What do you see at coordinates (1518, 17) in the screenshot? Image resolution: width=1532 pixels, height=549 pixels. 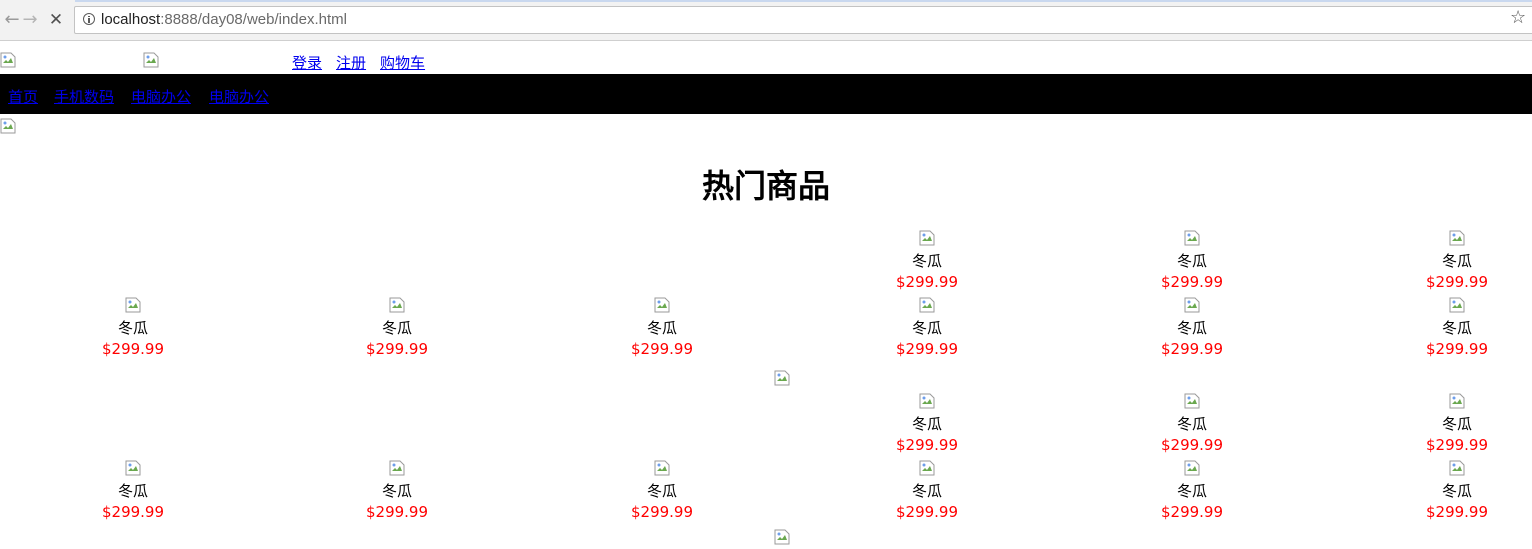 I see `star-icon: ☆` at bounding box center [1518, 17].